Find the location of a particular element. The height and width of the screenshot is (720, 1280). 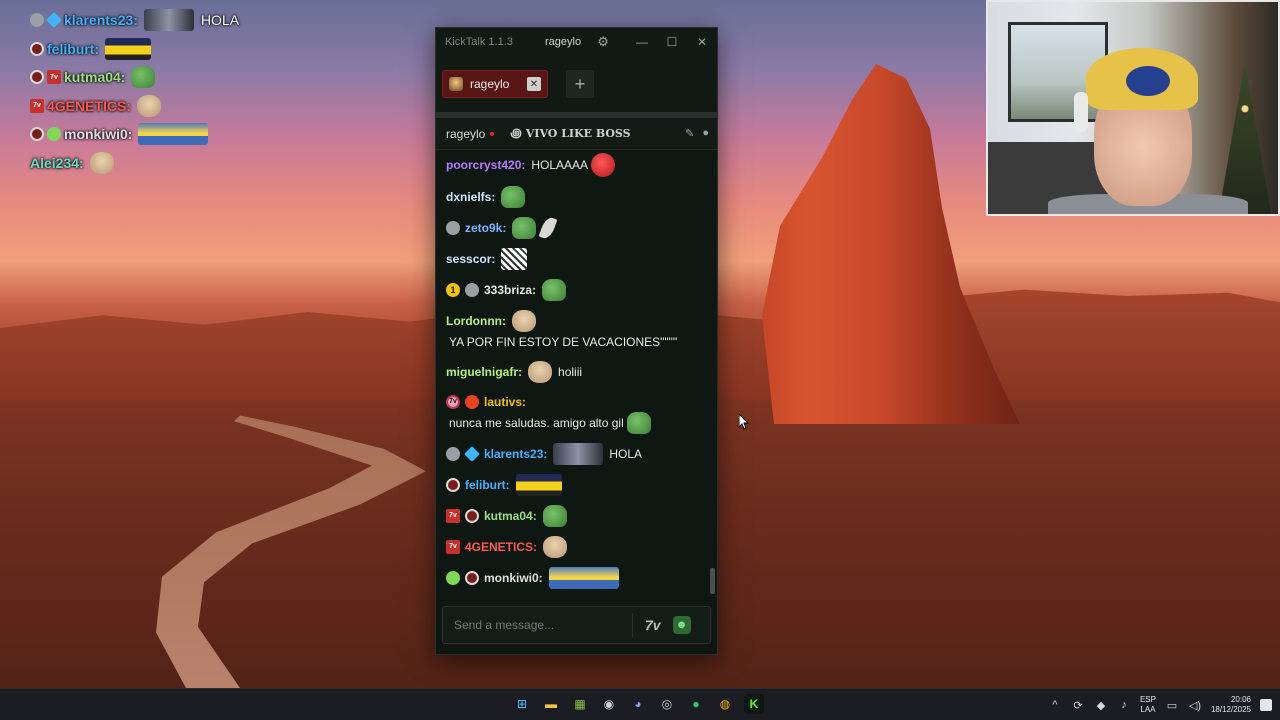

title-bar: KickTalk 1.1.3 rageylo ⚙ — ☐ ✕ is located at coordinates (576, 42).